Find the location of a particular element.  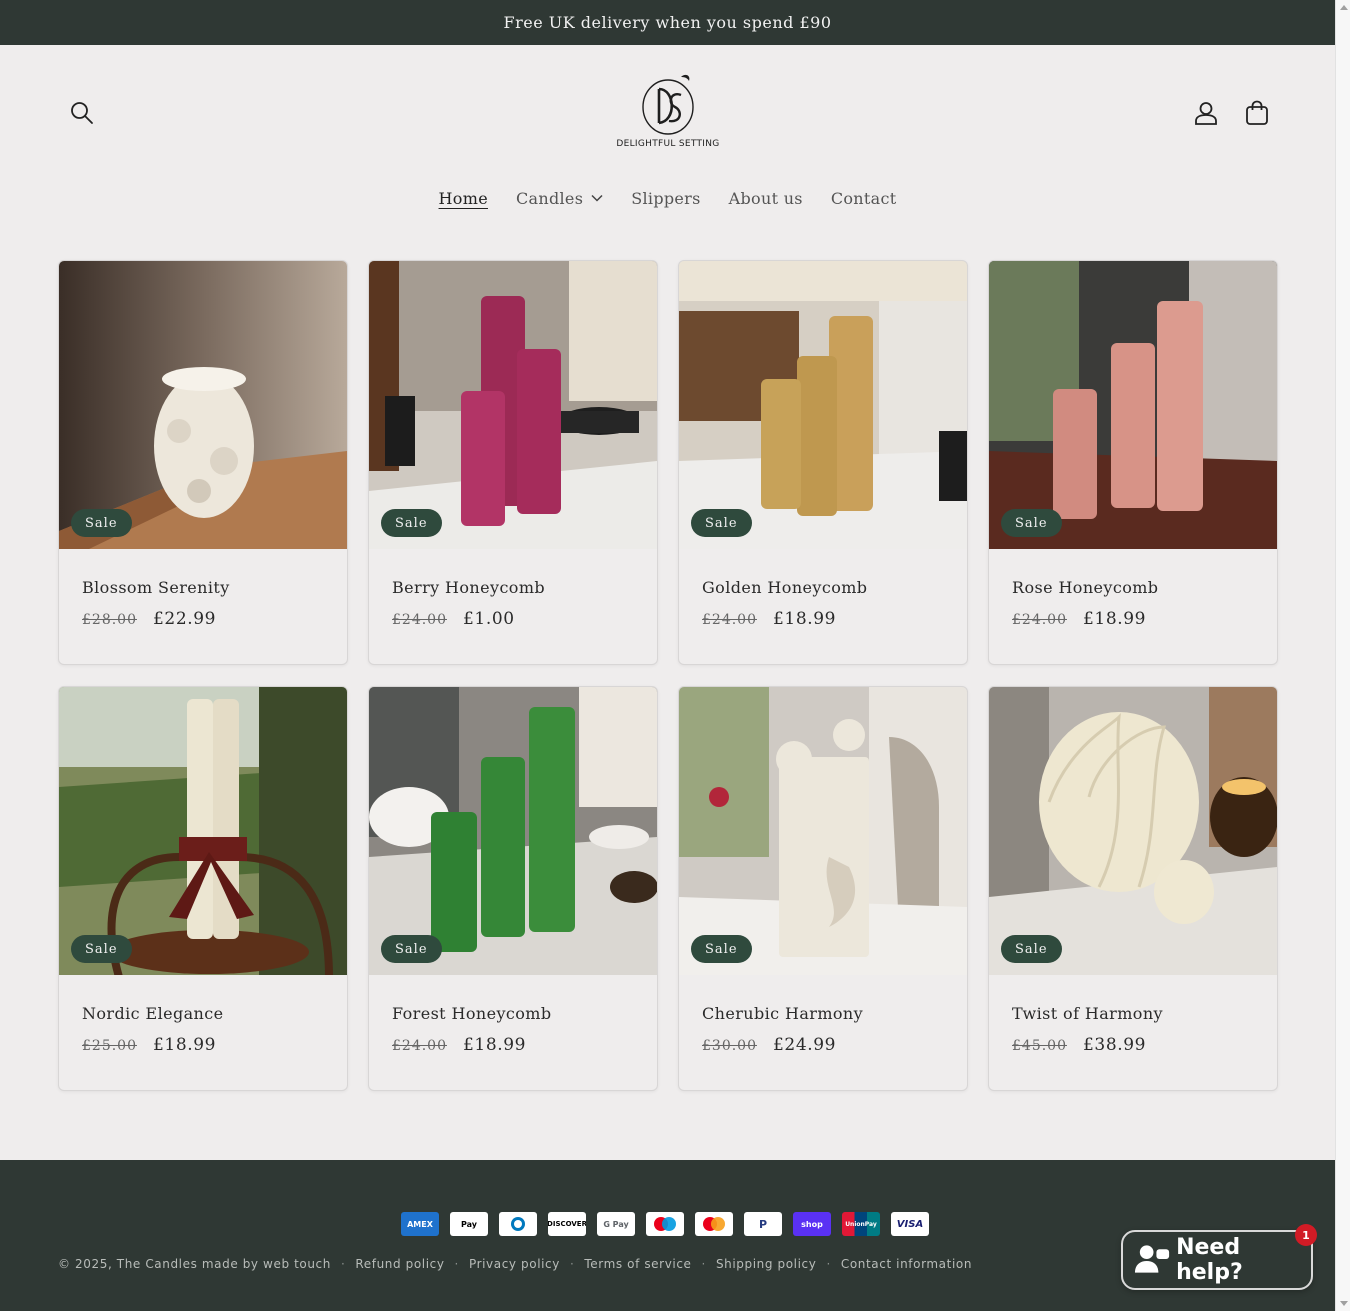

announcement-text: Free UK delivery when you spend £90 is located at coordinates (667, 22).